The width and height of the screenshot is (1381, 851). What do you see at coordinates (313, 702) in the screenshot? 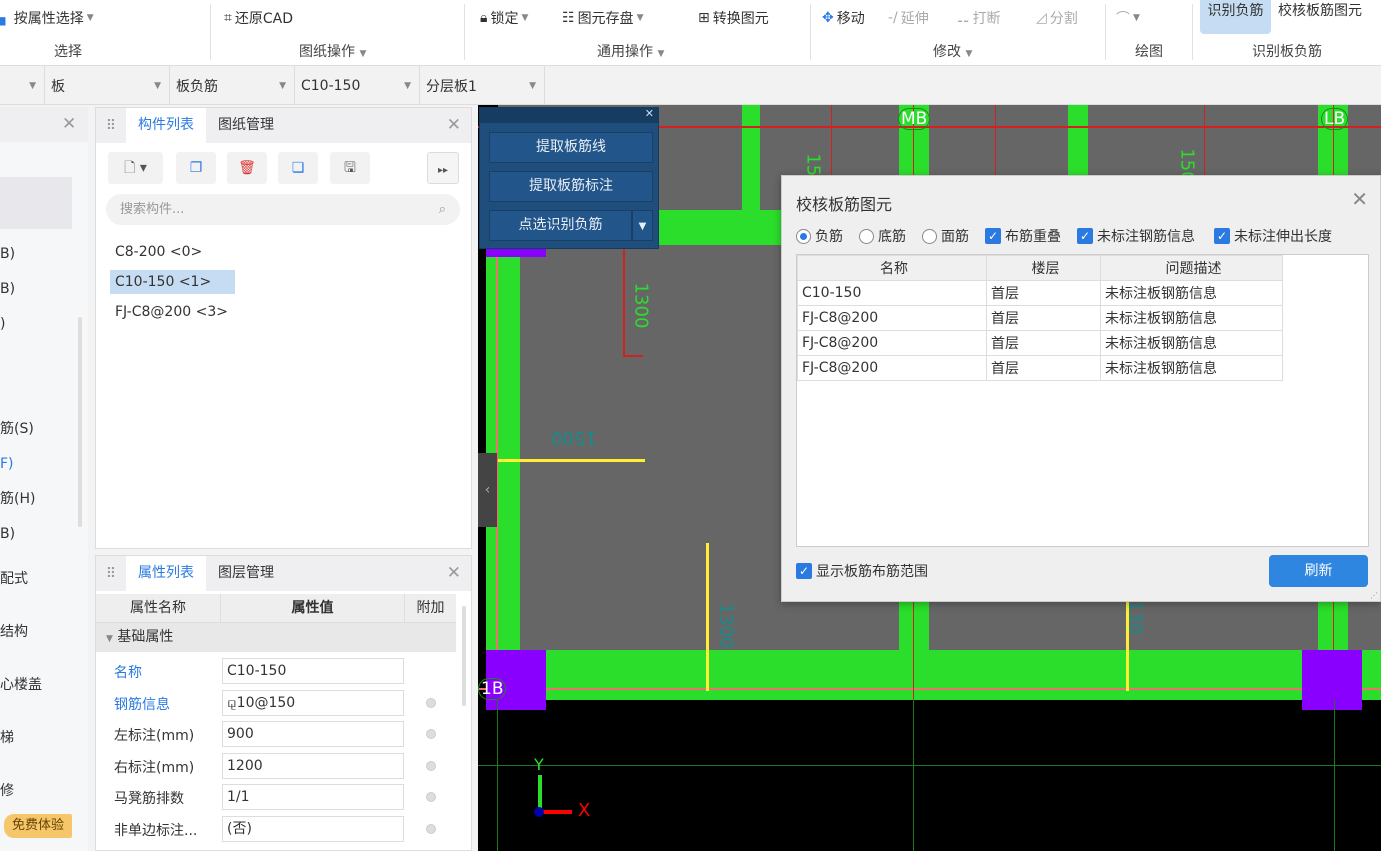
I see `property-value-input: ⚼10@150` at bounding box center [313, 702].